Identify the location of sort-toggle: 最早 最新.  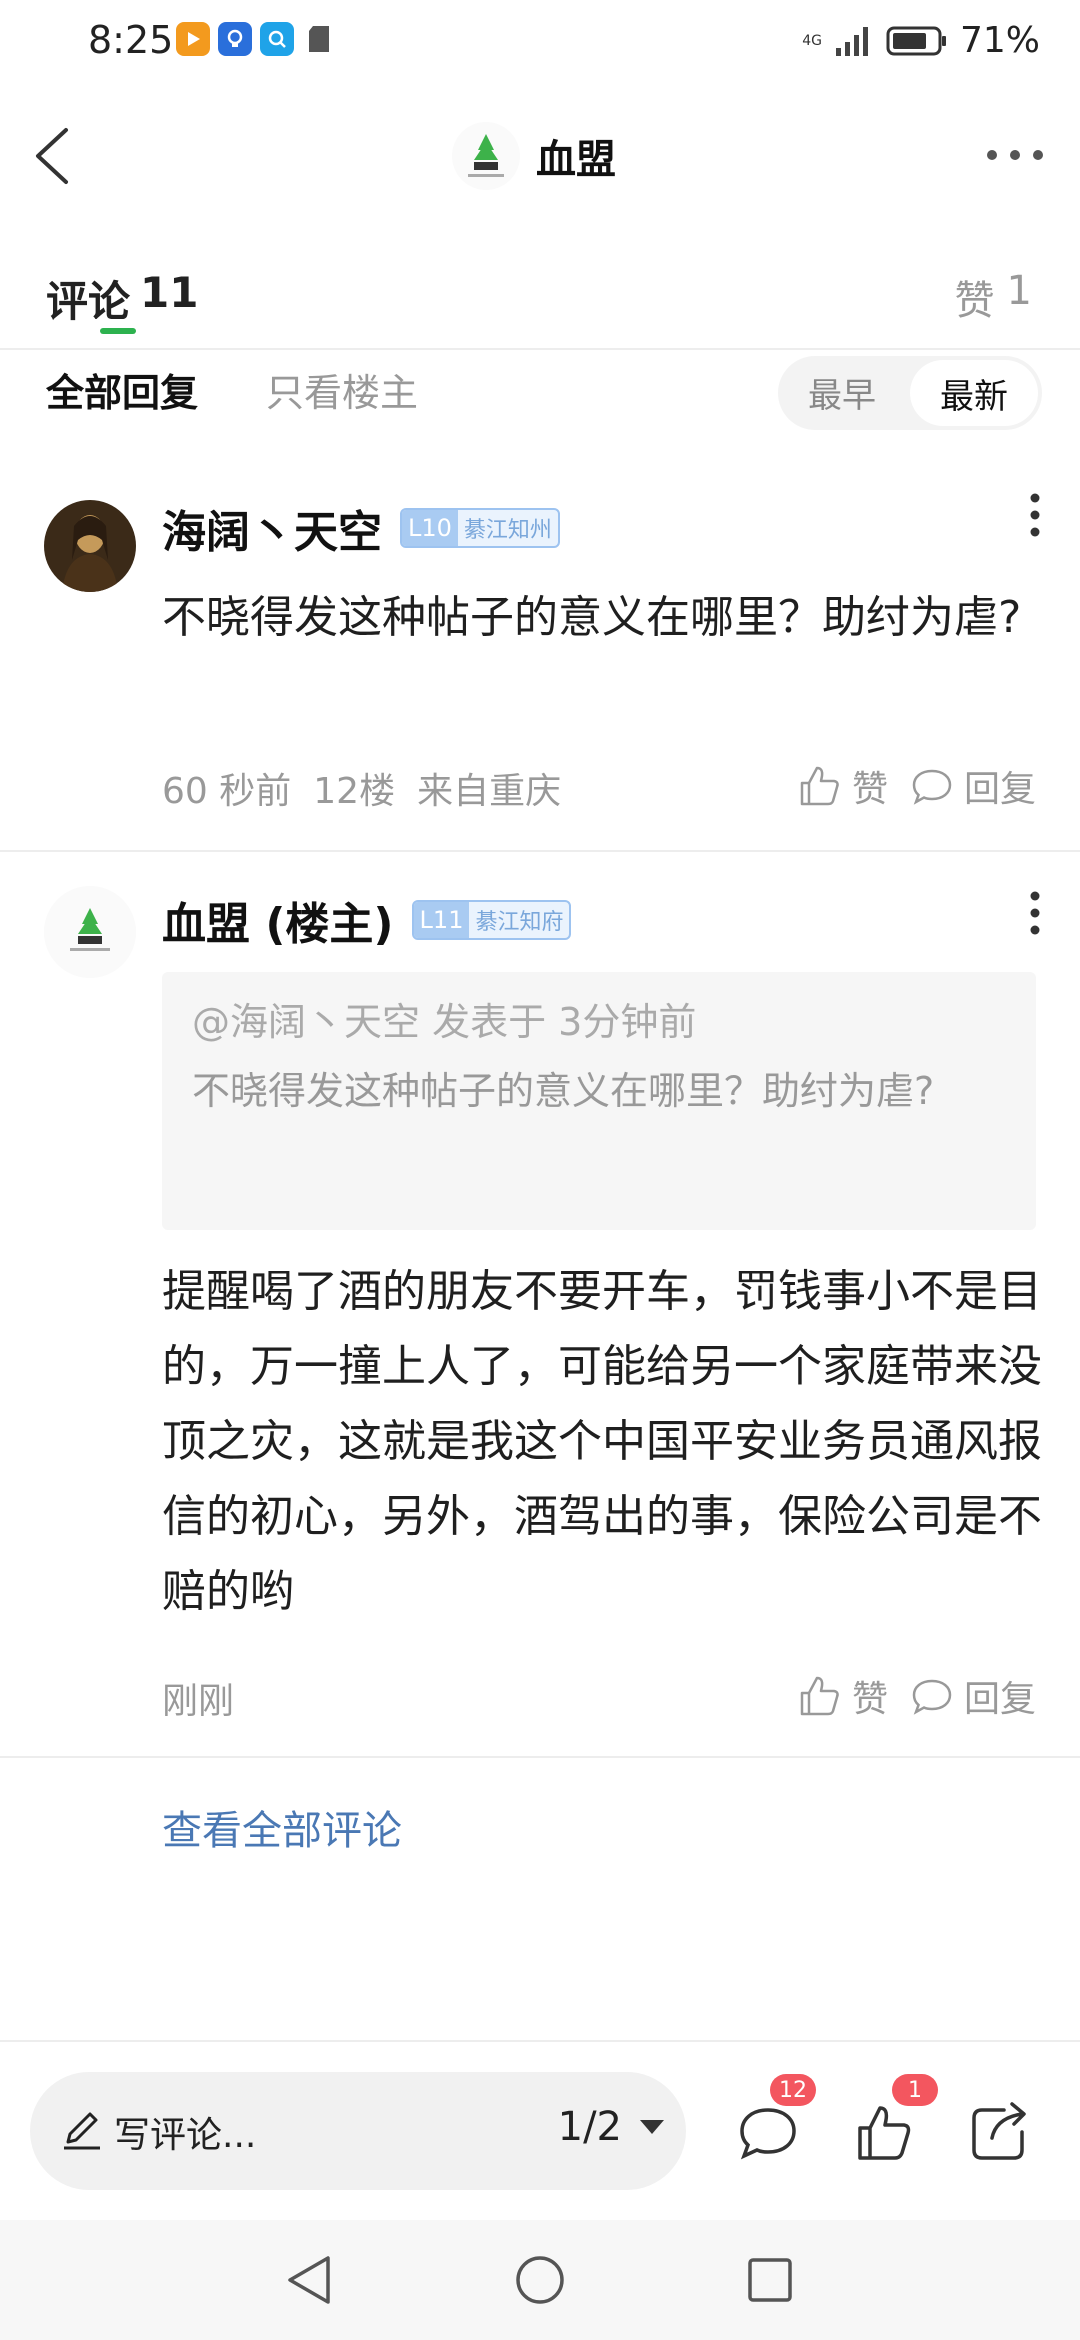
(910, 393).